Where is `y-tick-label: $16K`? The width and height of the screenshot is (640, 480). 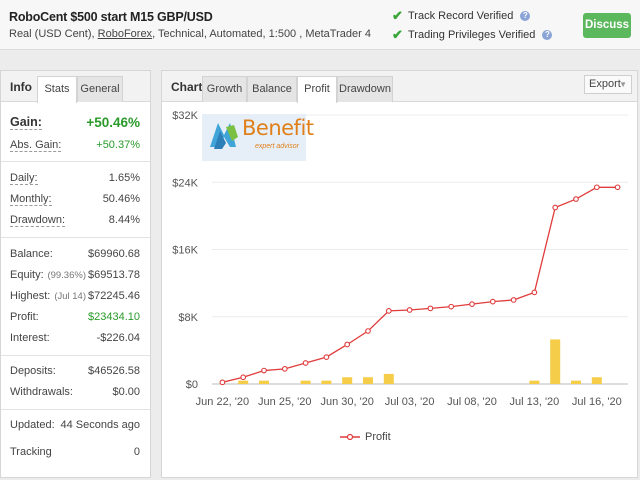 y-tick-label: $16K is located at coordinates (185, 251).